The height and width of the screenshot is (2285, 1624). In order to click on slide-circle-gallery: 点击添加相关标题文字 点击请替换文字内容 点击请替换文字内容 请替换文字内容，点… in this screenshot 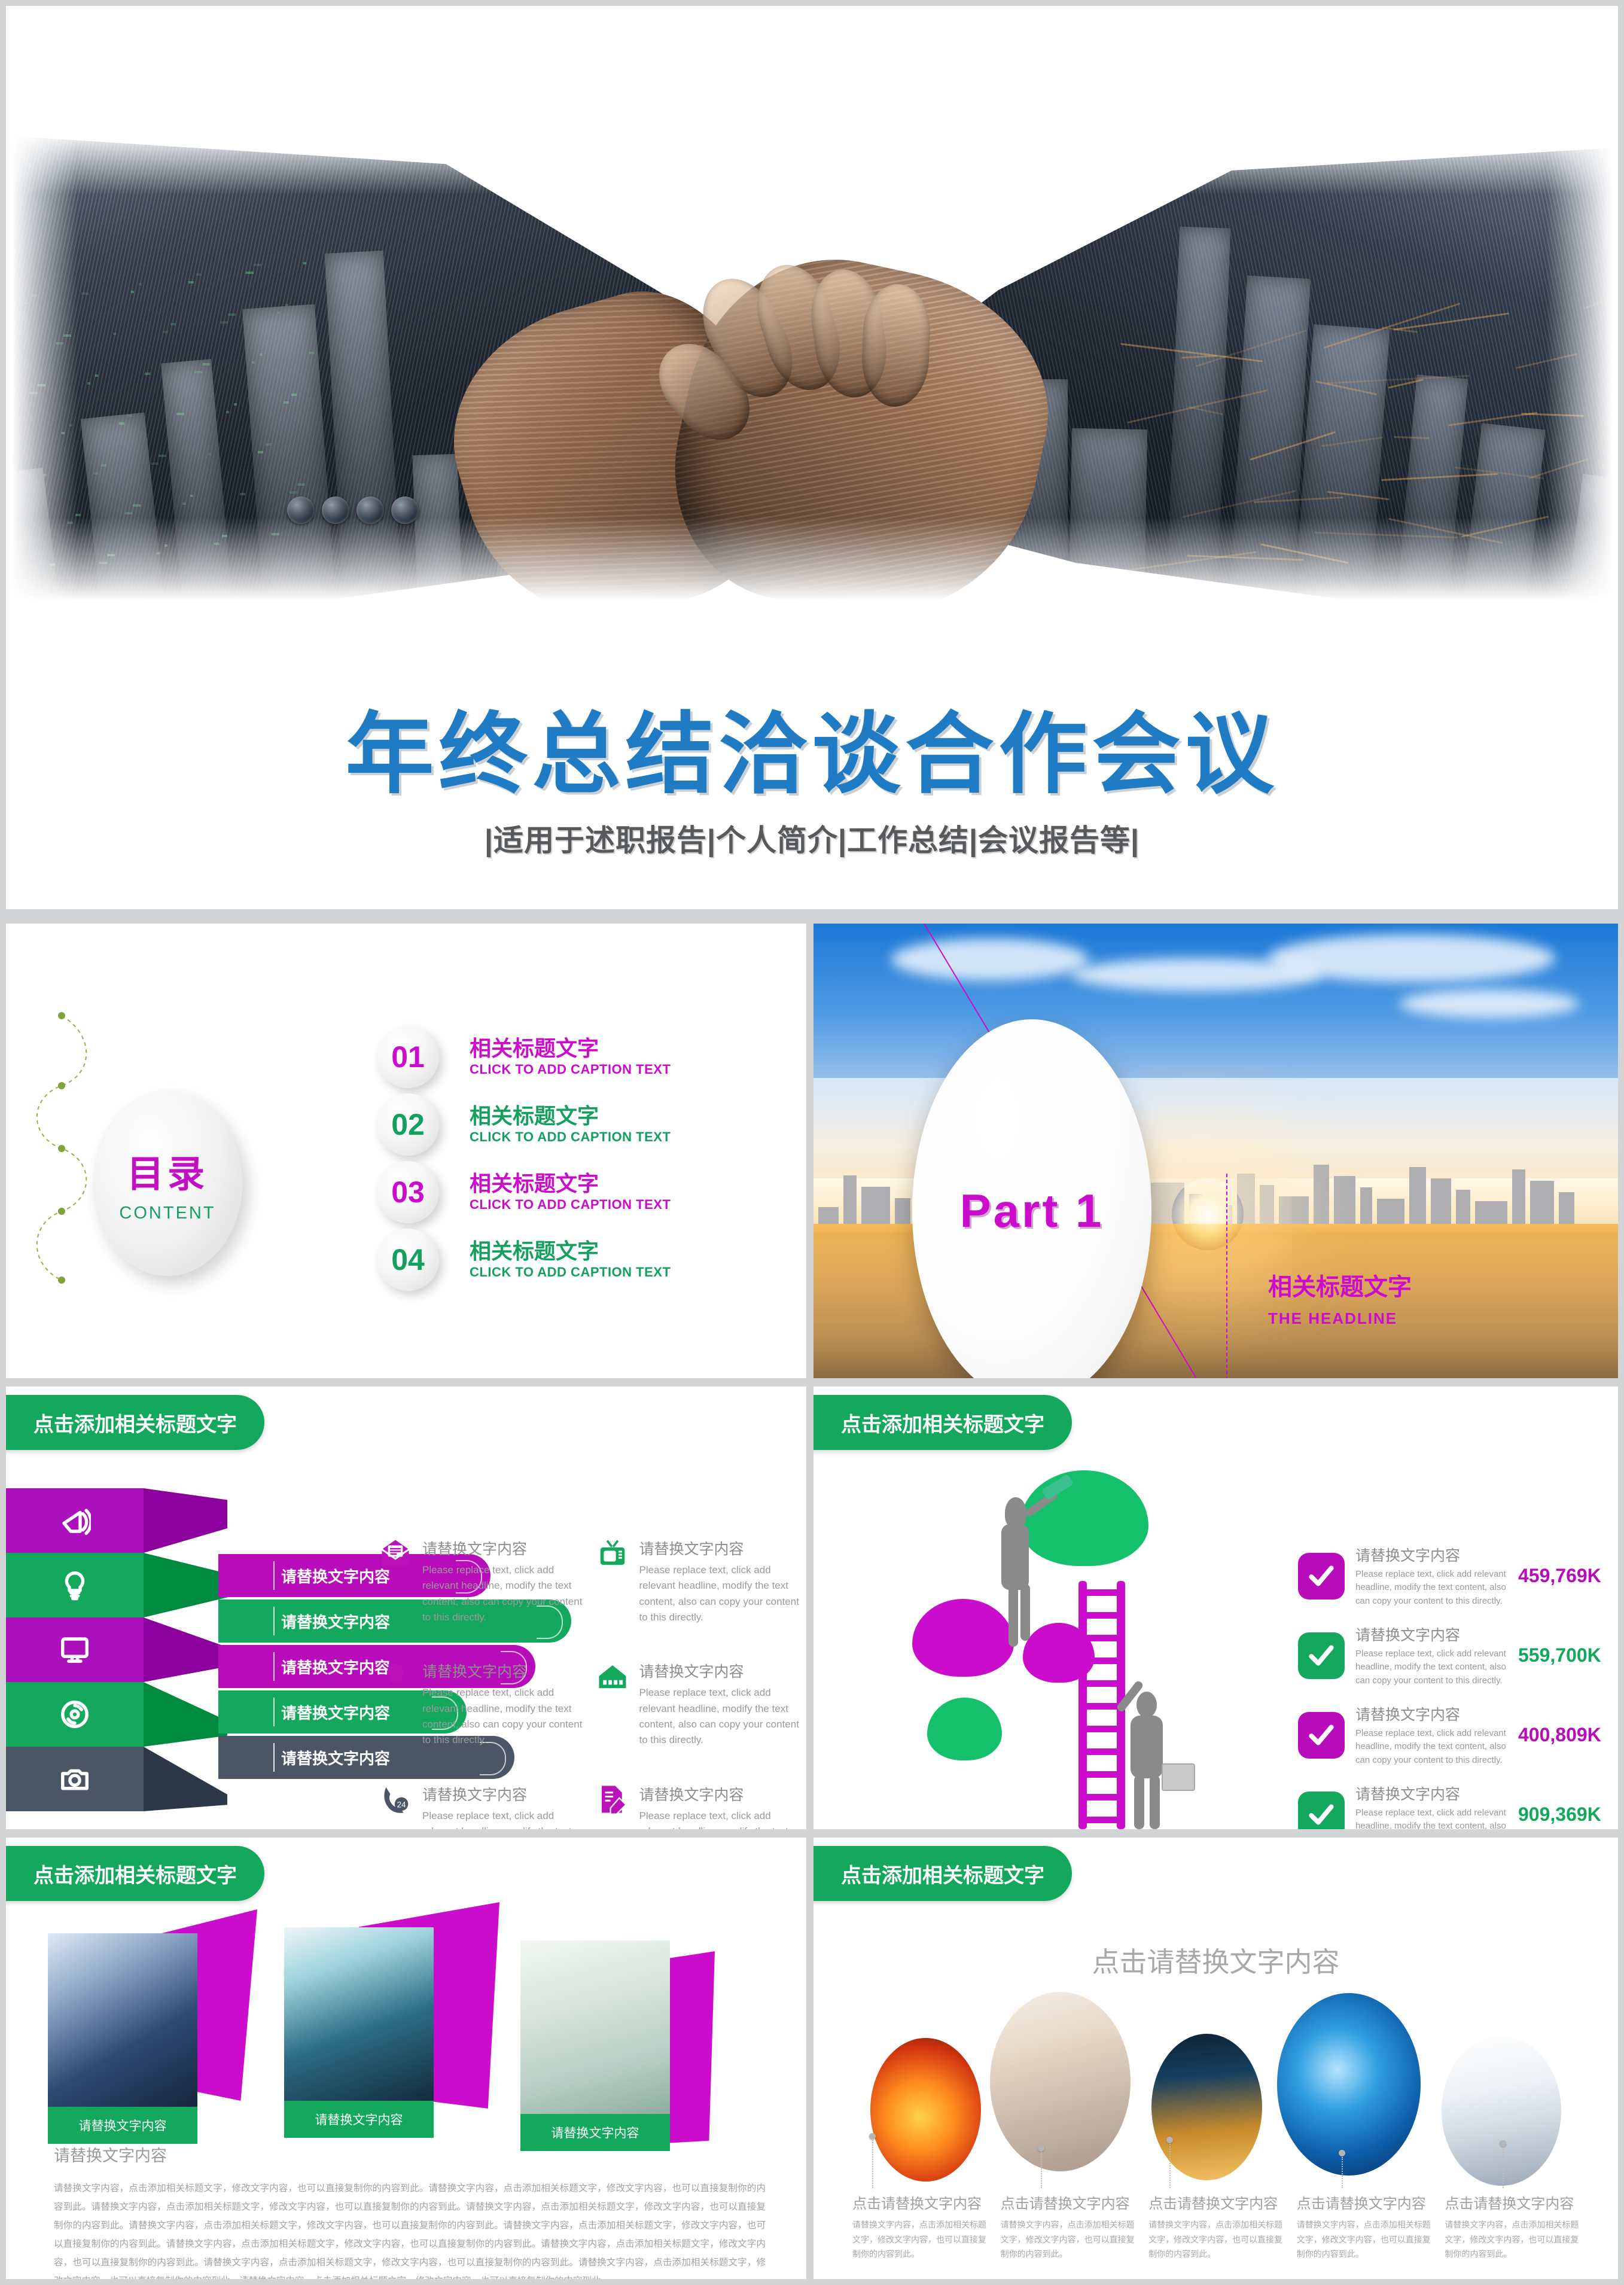, I will do `click(1215, 2058)`.